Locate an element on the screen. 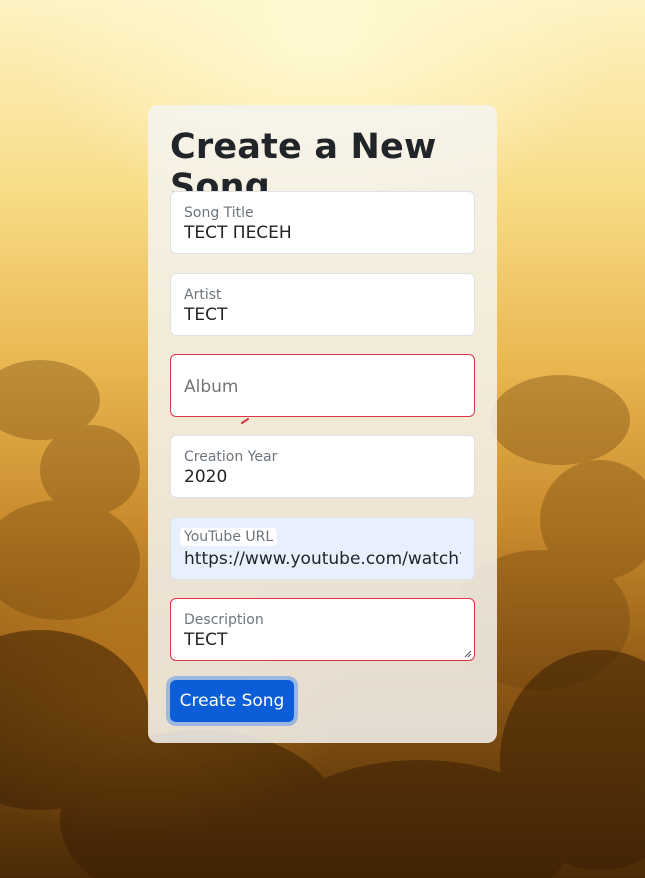  album-input is located at coordinates (322, 387).